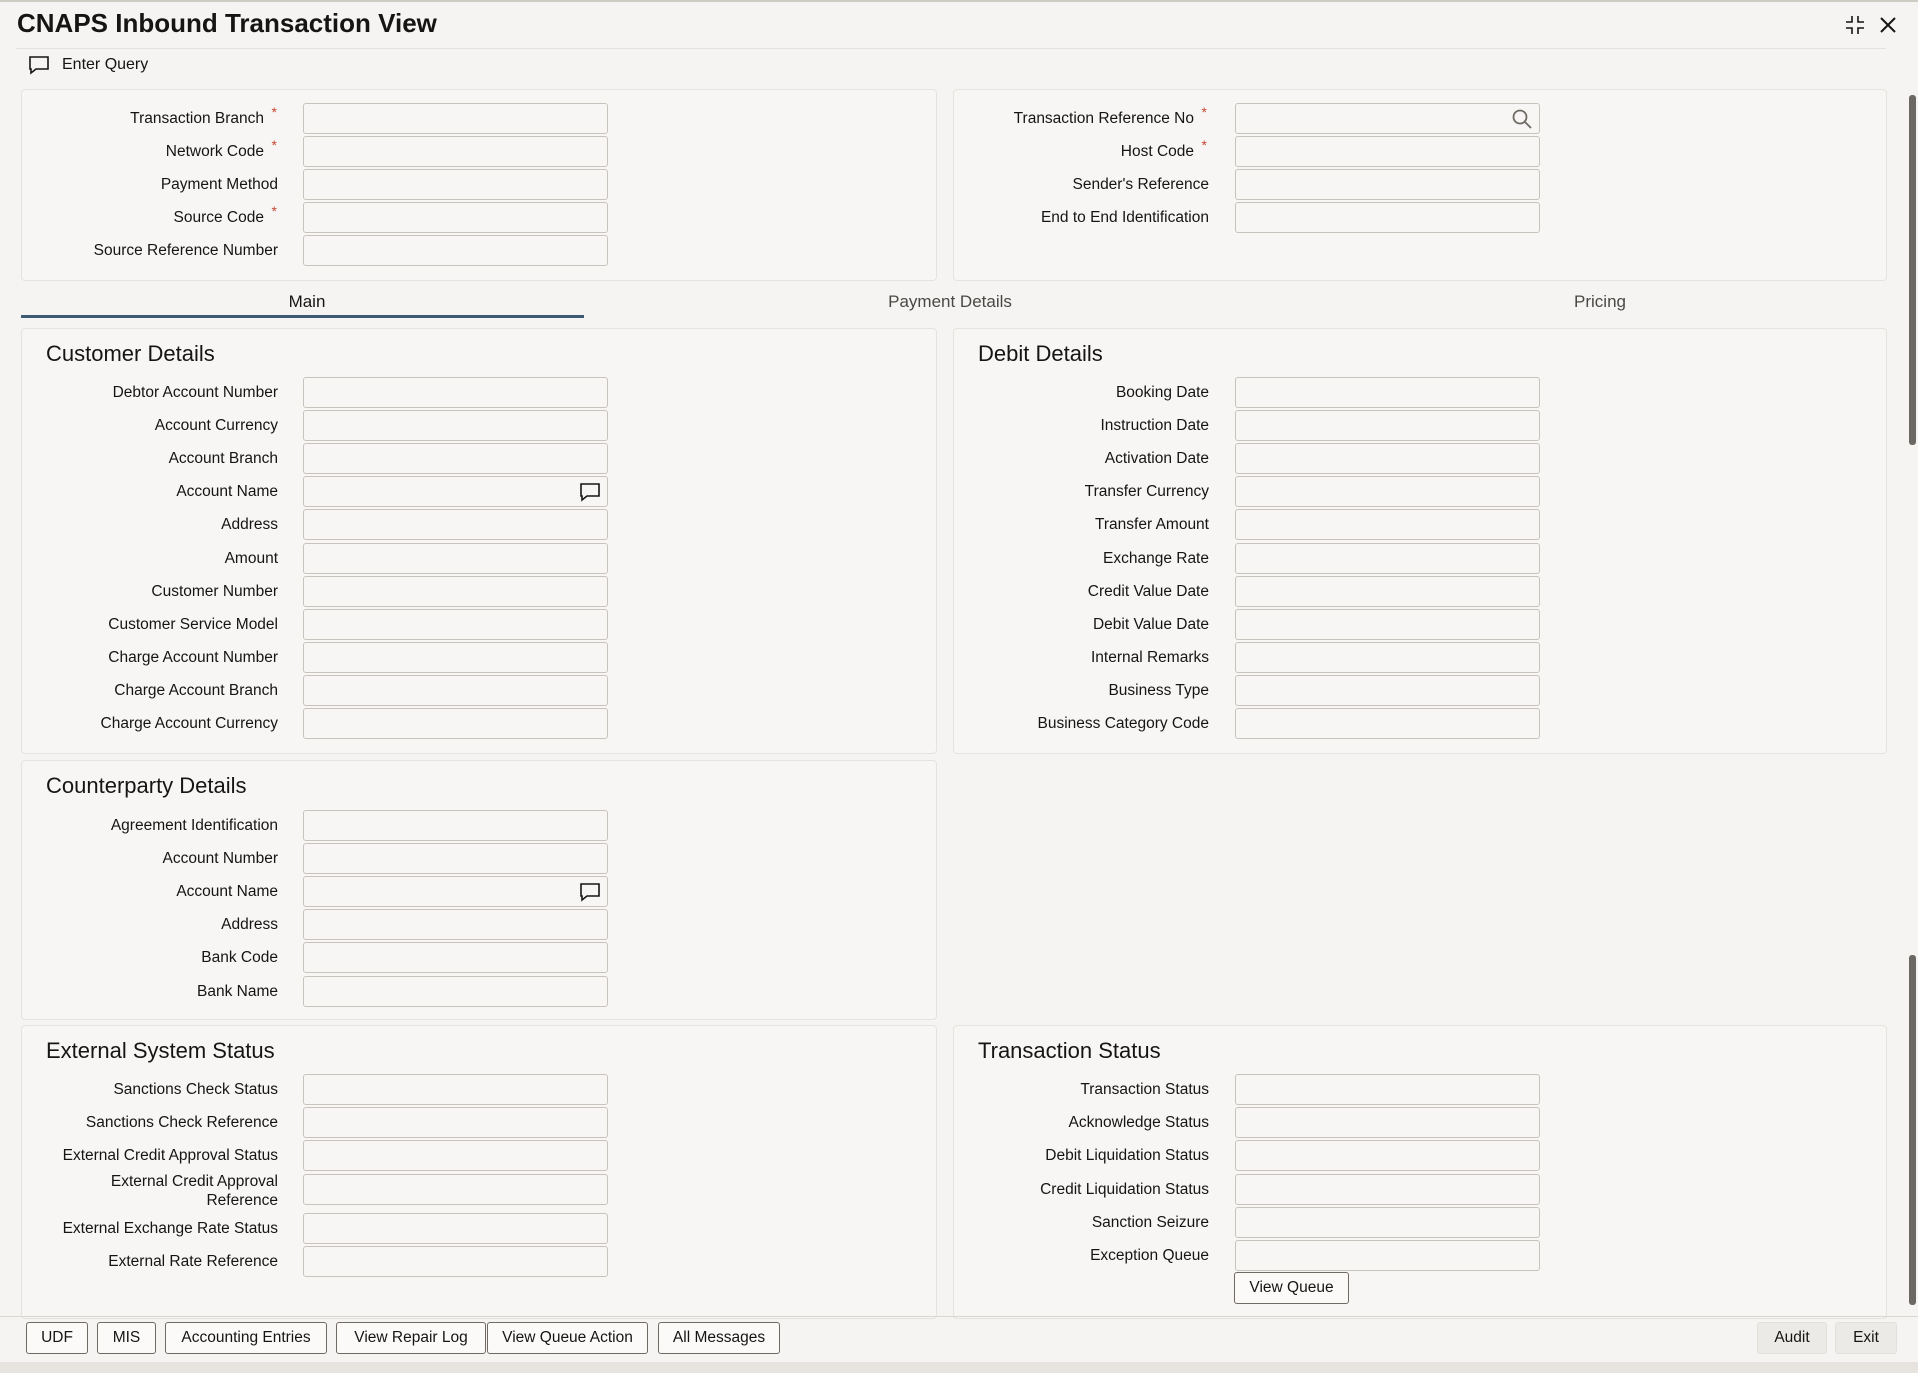 The height and width of the screenshot is (1373, 1918). Describe the element at coordinates (455, 217) in the screenshot. I see `source-code-field` at that location.